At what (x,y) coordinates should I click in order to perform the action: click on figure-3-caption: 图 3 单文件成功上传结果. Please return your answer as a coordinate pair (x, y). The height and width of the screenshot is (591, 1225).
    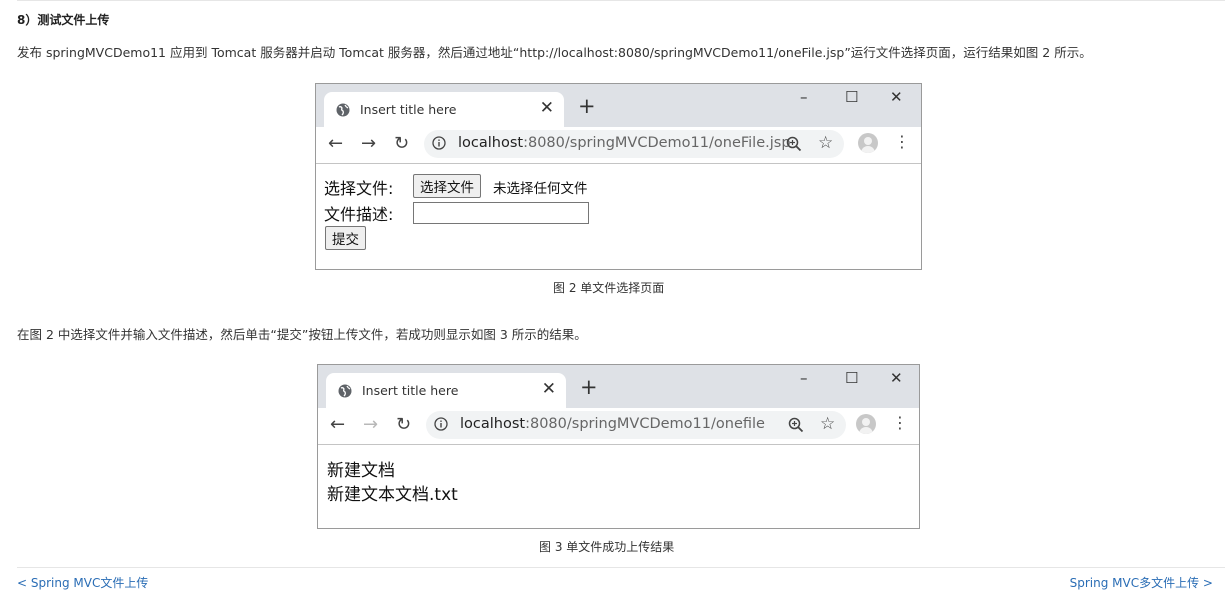
    Looking at the image, I should click on (607, 547).